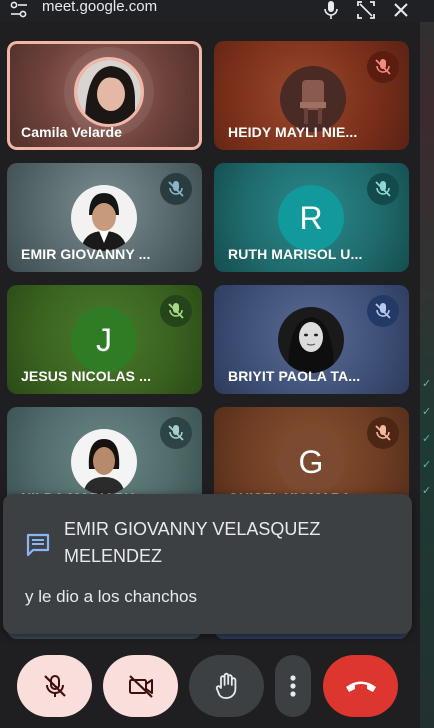 The image size is (434, 728). Describe the element at coordinates (427, 375) in the screenshot. I see `background-page-edge: ✓ ✓ ✓ ✓ ✓` at that location.